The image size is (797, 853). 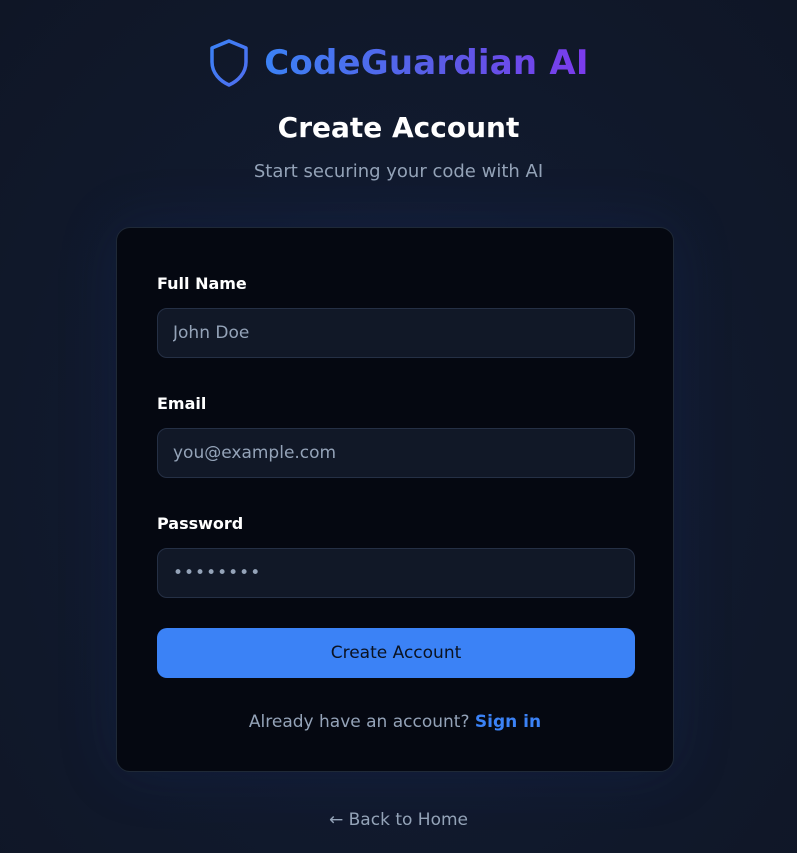 What do you see at coordinates (200, 523) in the screenshot?
I see `password-label: Password` at bounding box center [200, 523].